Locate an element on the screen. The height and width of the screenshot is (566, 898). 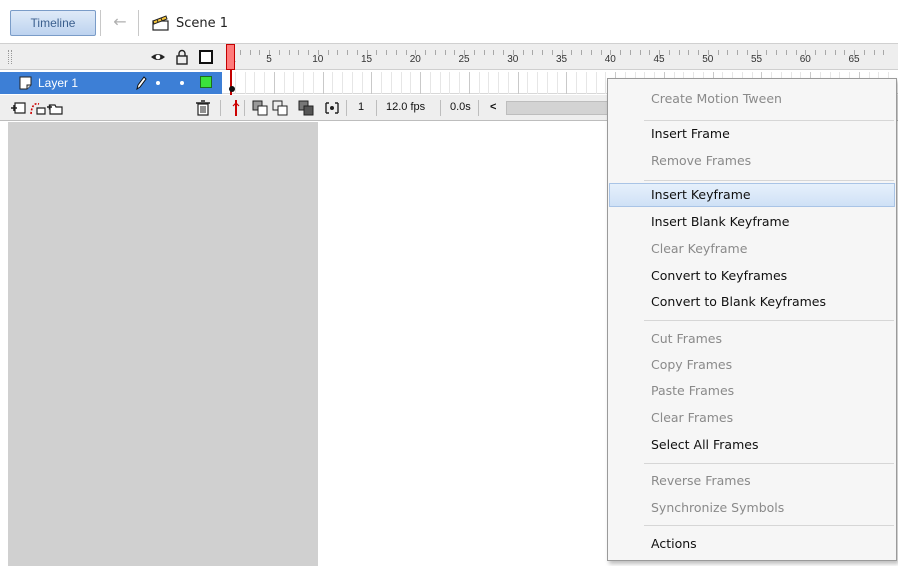
menu-item-remove-frames: Remove Frames is located at coordinates (752, 161).